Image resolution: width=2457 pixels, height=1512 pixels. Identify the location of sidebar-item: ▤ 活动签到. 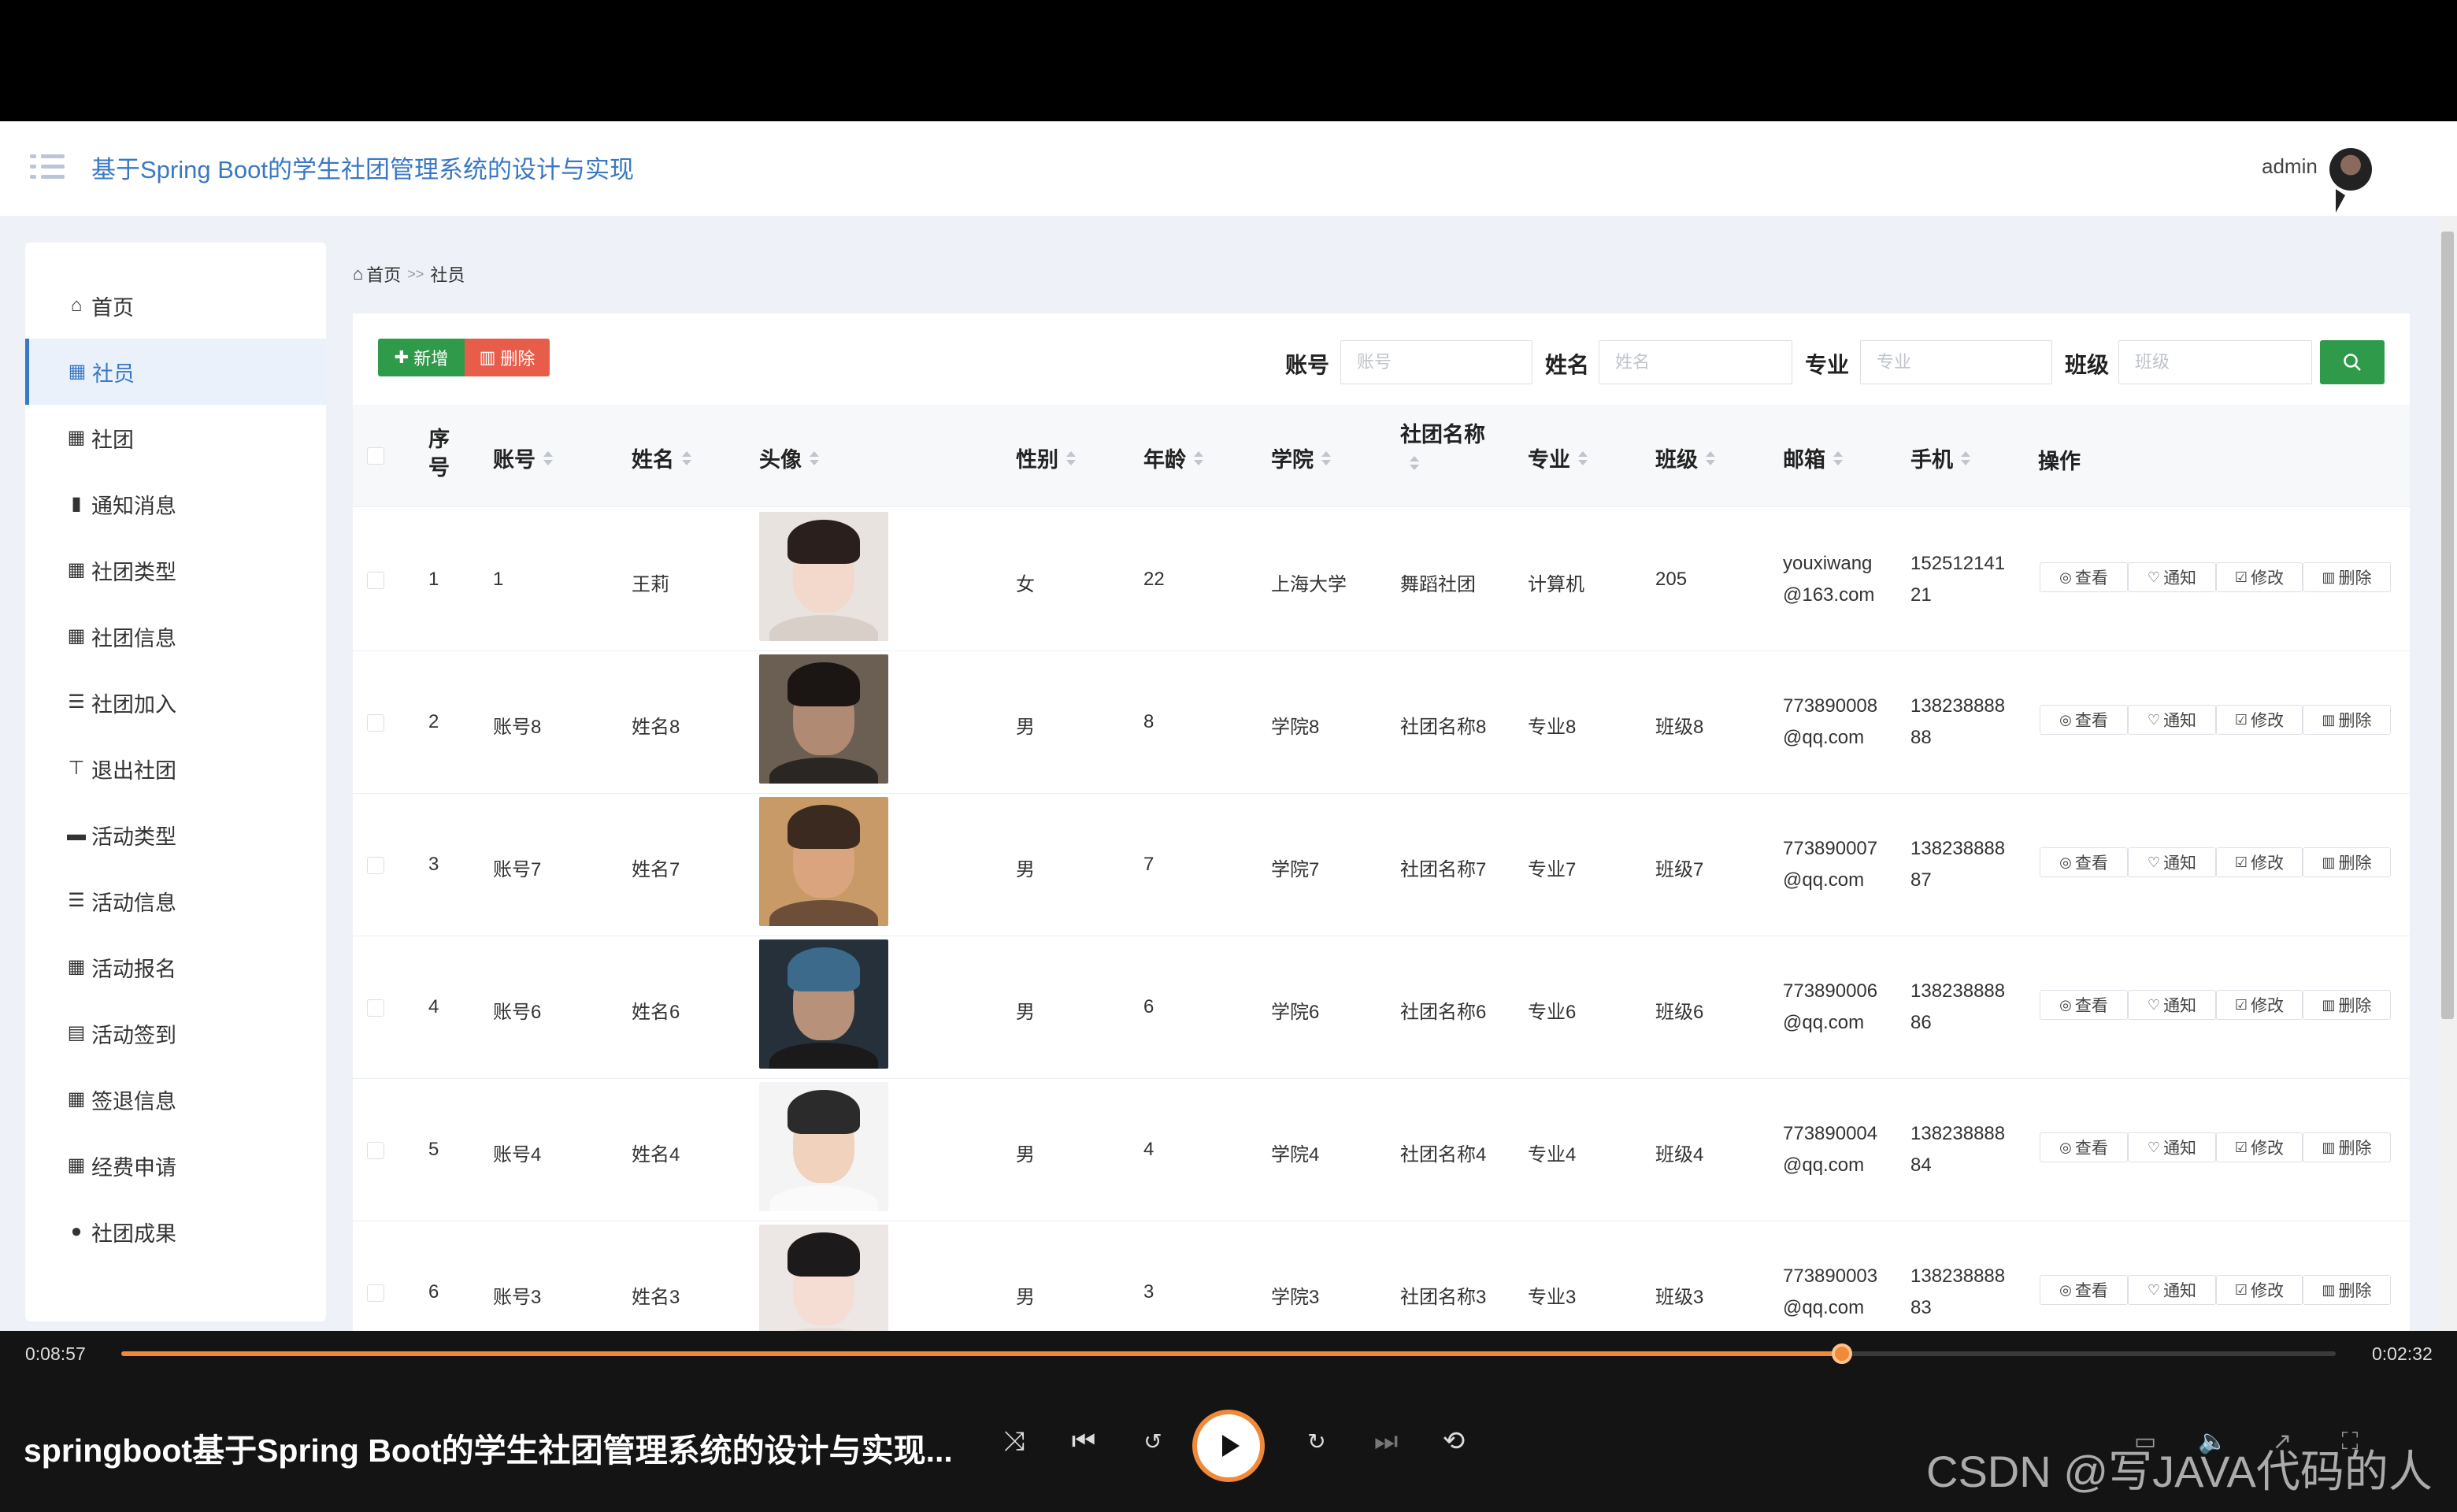
(175, 1033).